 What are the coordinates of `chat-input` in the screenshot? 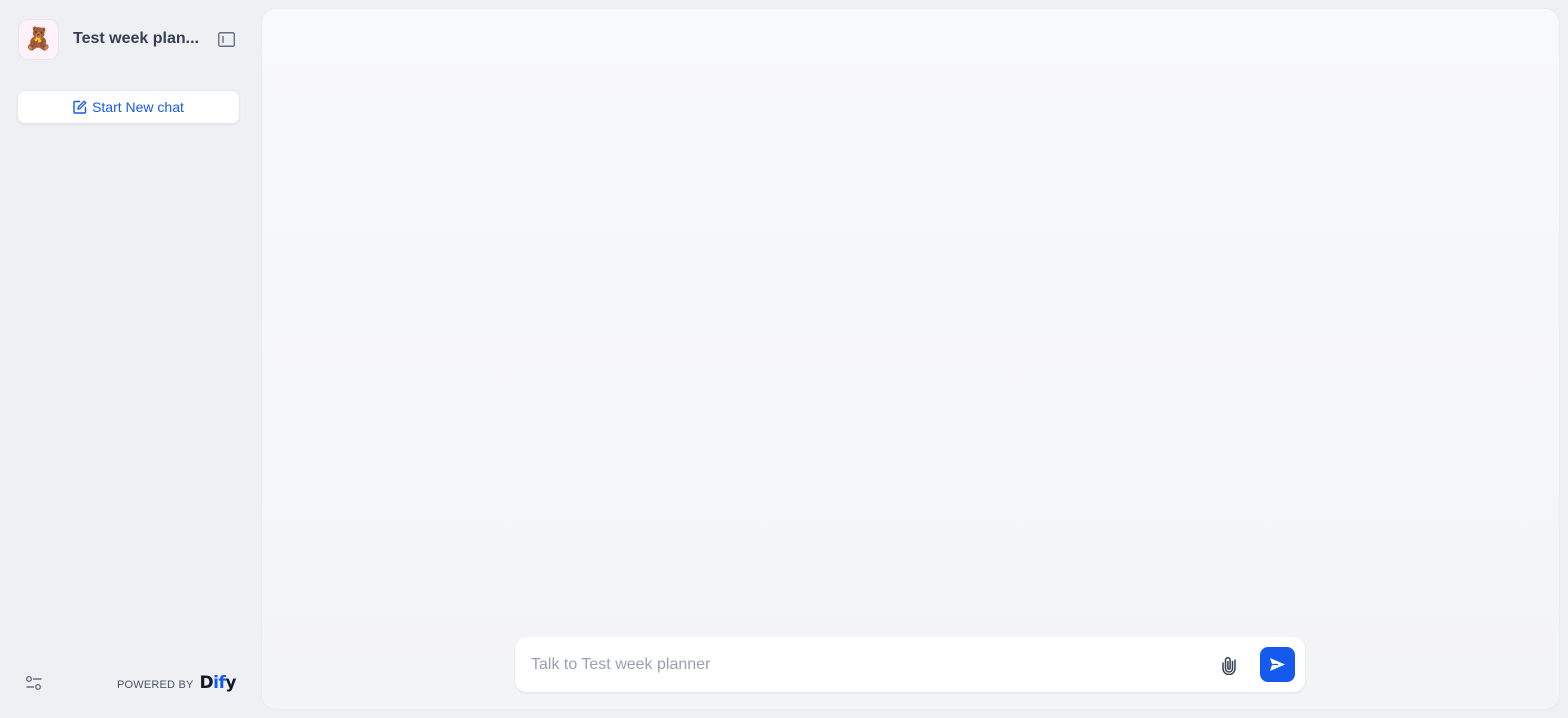 It's located at (871, 664).